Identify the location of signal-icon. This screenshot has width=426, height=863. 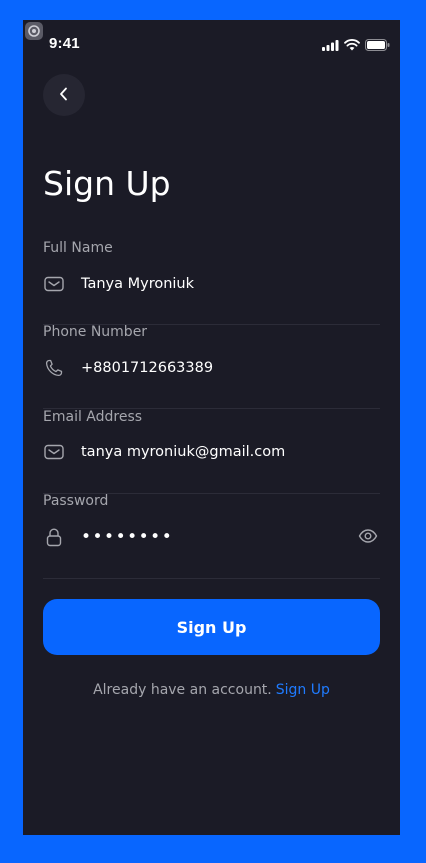
(330, 45).